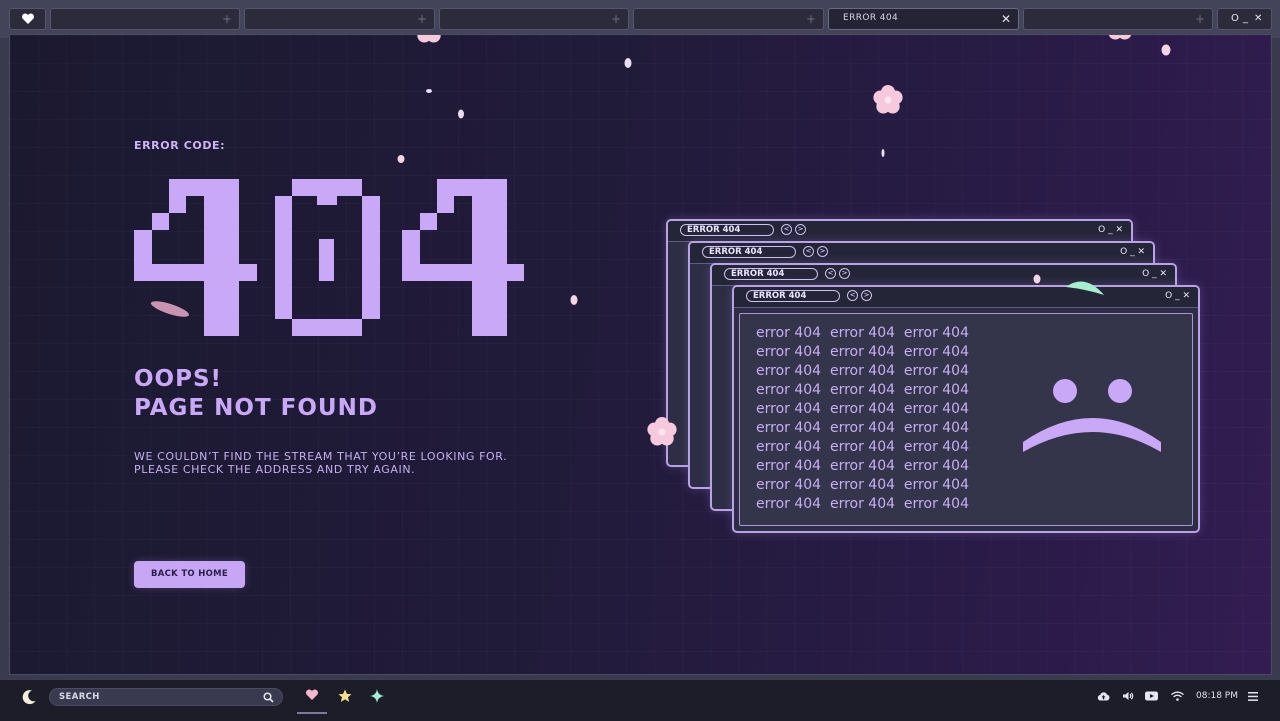 The width and height of the screenshot is (1280, 721). What do you see at coordinates (189, 574) in the screenshot?
I see `back-to-home-button: BACK TO HOME` at bounding box center [189, 574].